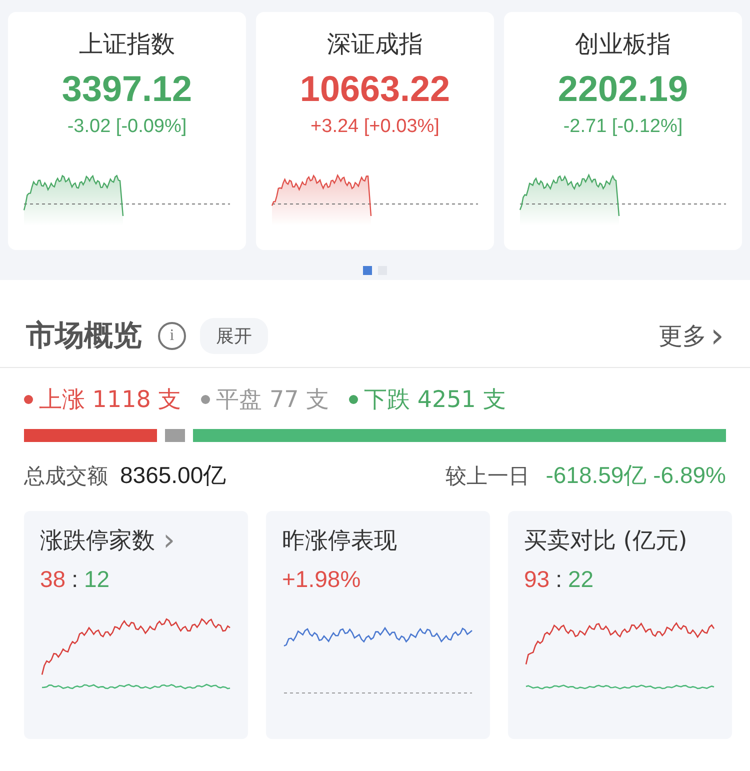  What do you see at coordinates (234, 336) in the screenshot?
I see `expand-button: 展开` at bounding box center [234, 336].